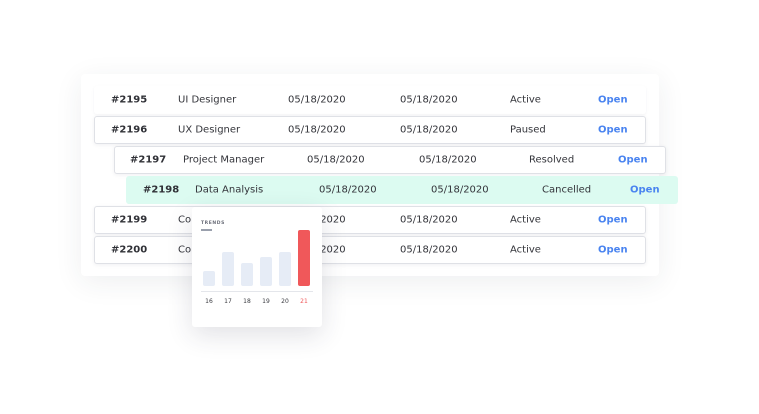 This screenshot has height=414, width=759. I want to click on row-title: Project Manager, so click(224, 160).